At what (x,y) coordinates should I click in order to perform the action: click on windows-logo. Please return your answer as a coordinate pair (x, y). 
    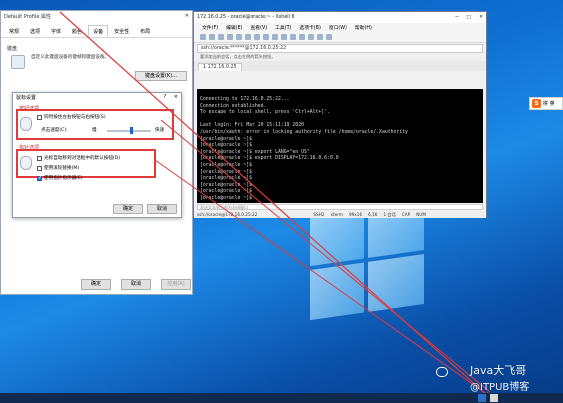
    Looking at the image, I should click on (367, 262).